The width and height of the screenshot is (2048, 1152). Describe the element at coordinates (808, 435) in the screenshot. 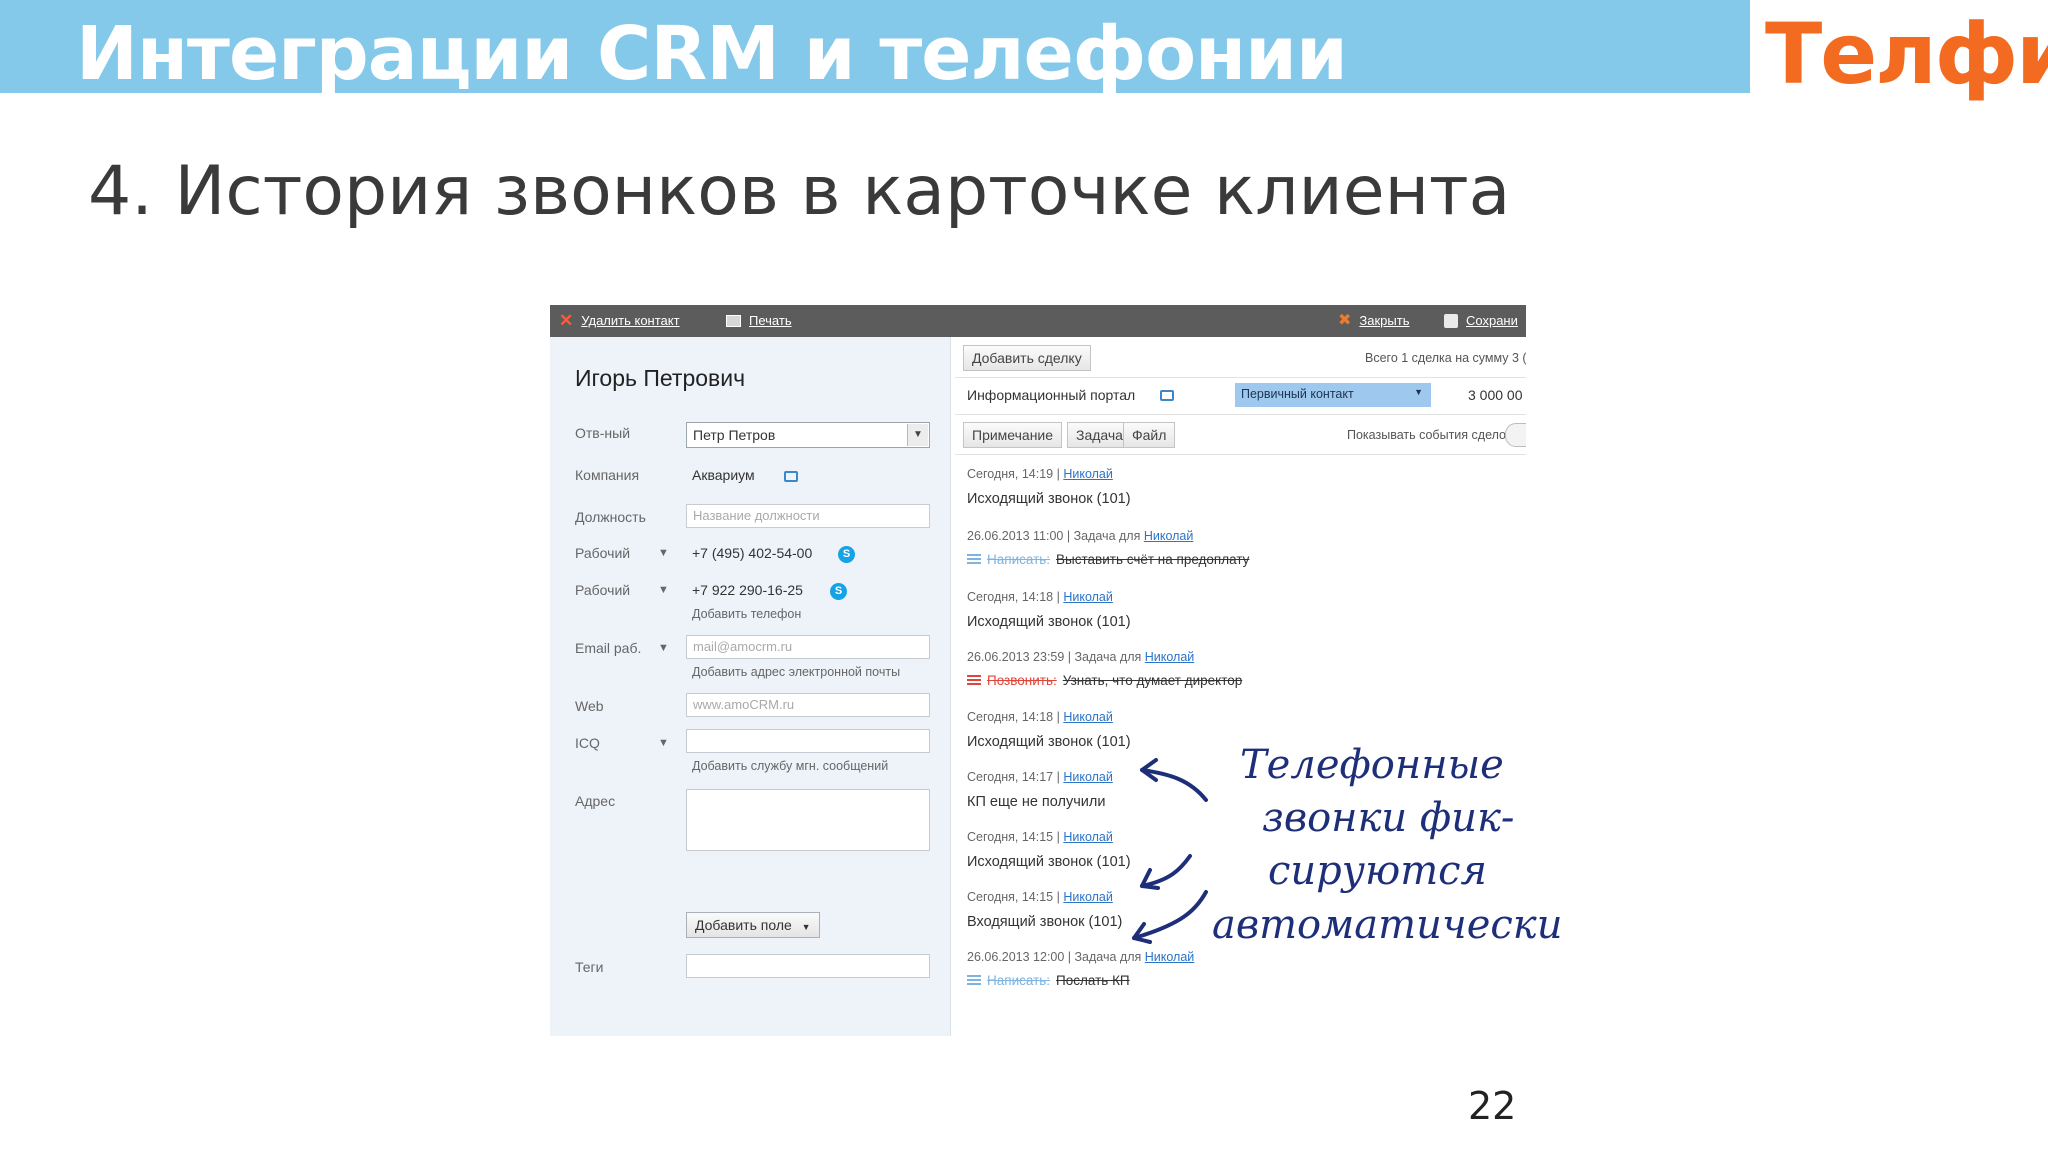

I see `responsible-select: Петр Петров ▼` at that location.